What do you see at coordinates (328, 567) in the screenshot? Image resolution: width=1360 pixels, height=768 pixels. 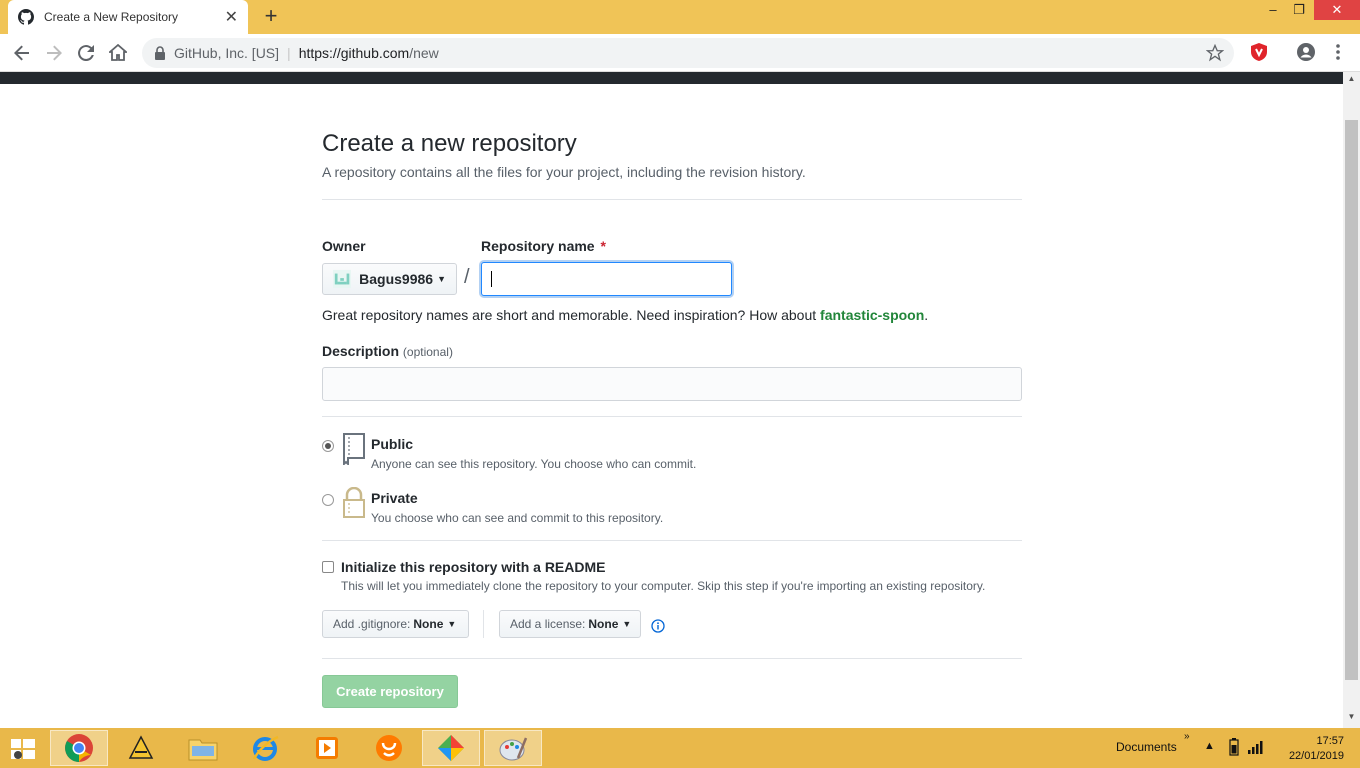 I see `readme-checkbox` at bounding box center [328, 567].